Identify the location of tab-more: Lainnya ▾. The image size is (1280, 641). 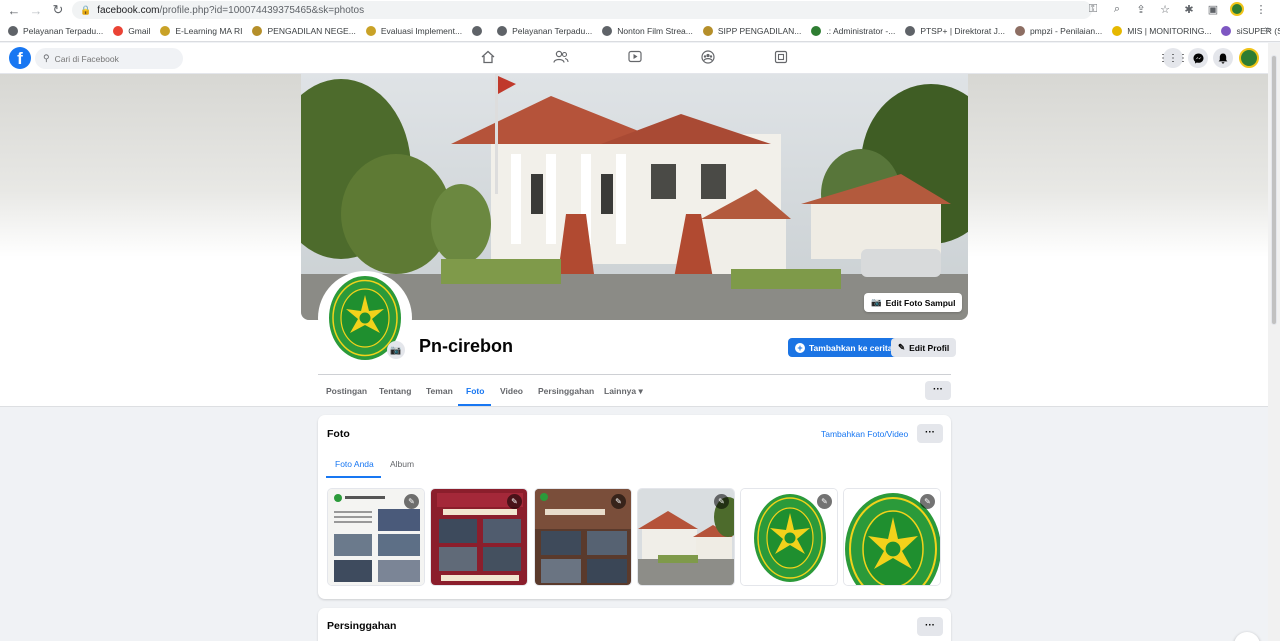
(623, 391).